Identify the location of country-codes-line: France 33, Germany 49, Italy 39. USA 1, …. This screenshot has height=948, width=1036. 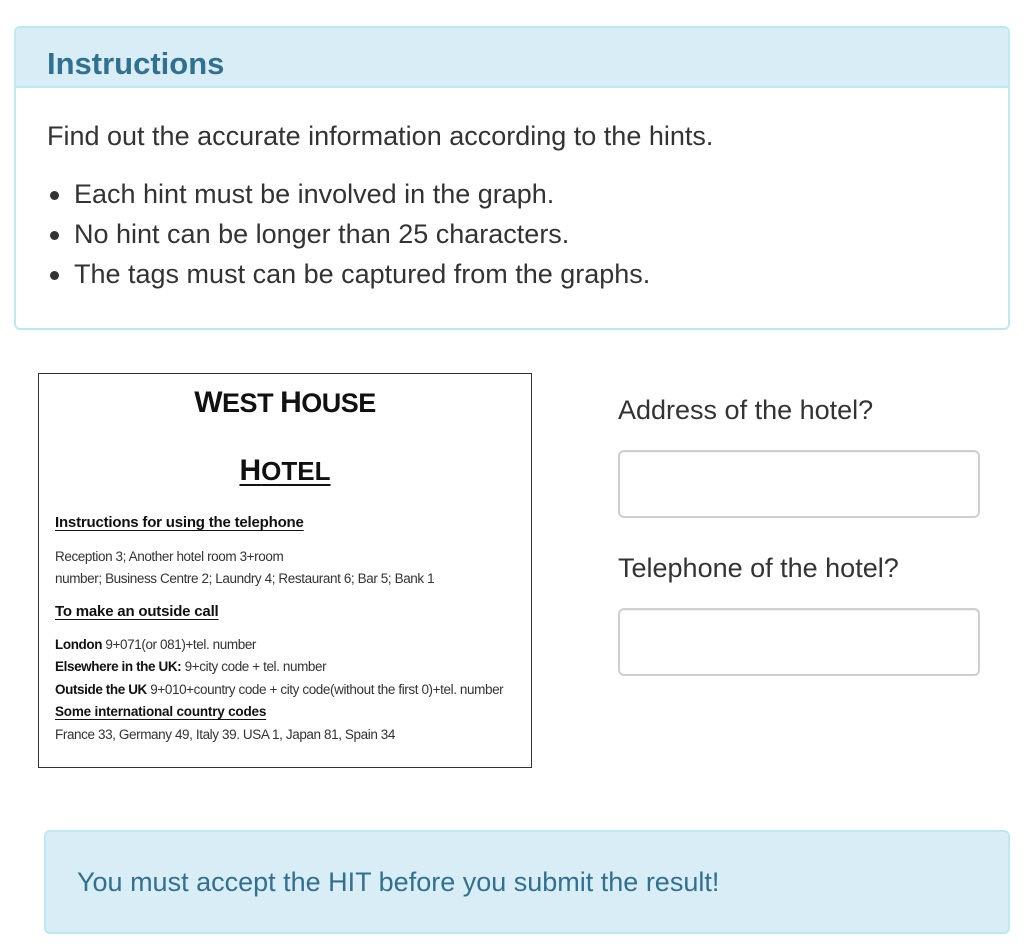
(225, 734).